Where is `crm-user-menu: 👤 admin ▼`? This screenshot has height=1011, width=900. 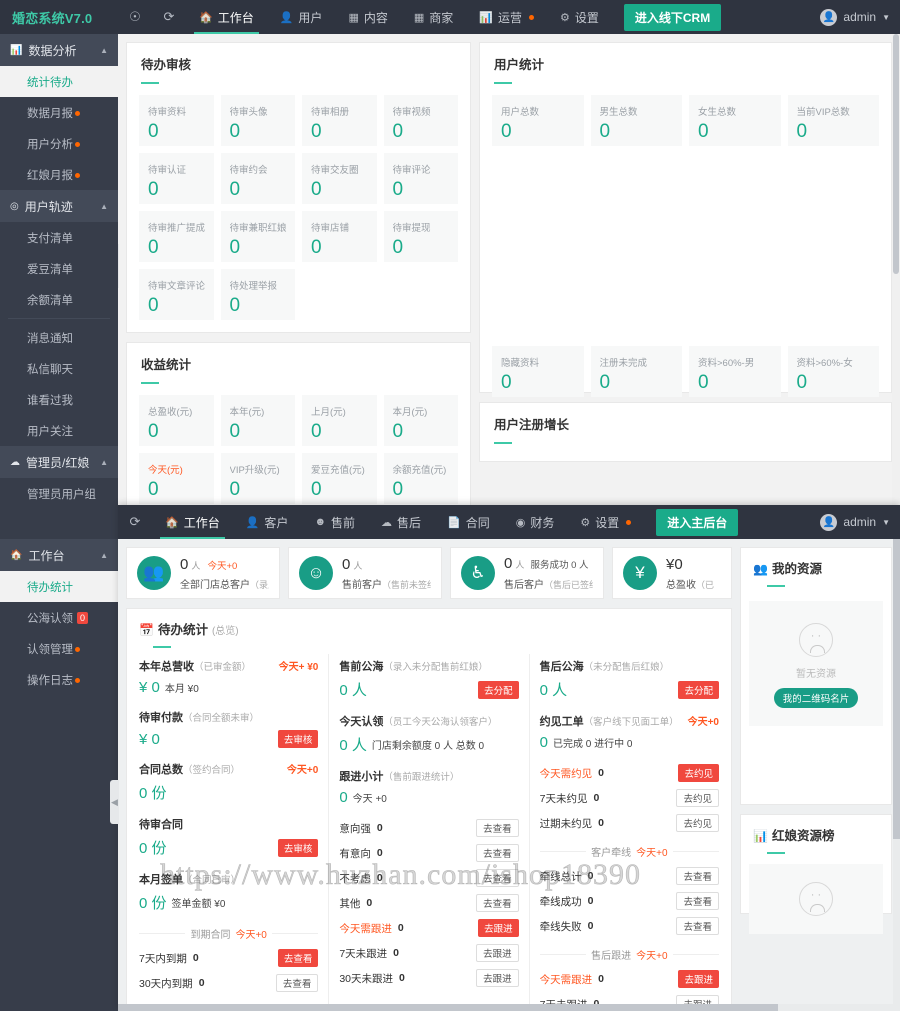
crm-user-menu: 👤 admin ▼ is located at coordinates (855, 522).